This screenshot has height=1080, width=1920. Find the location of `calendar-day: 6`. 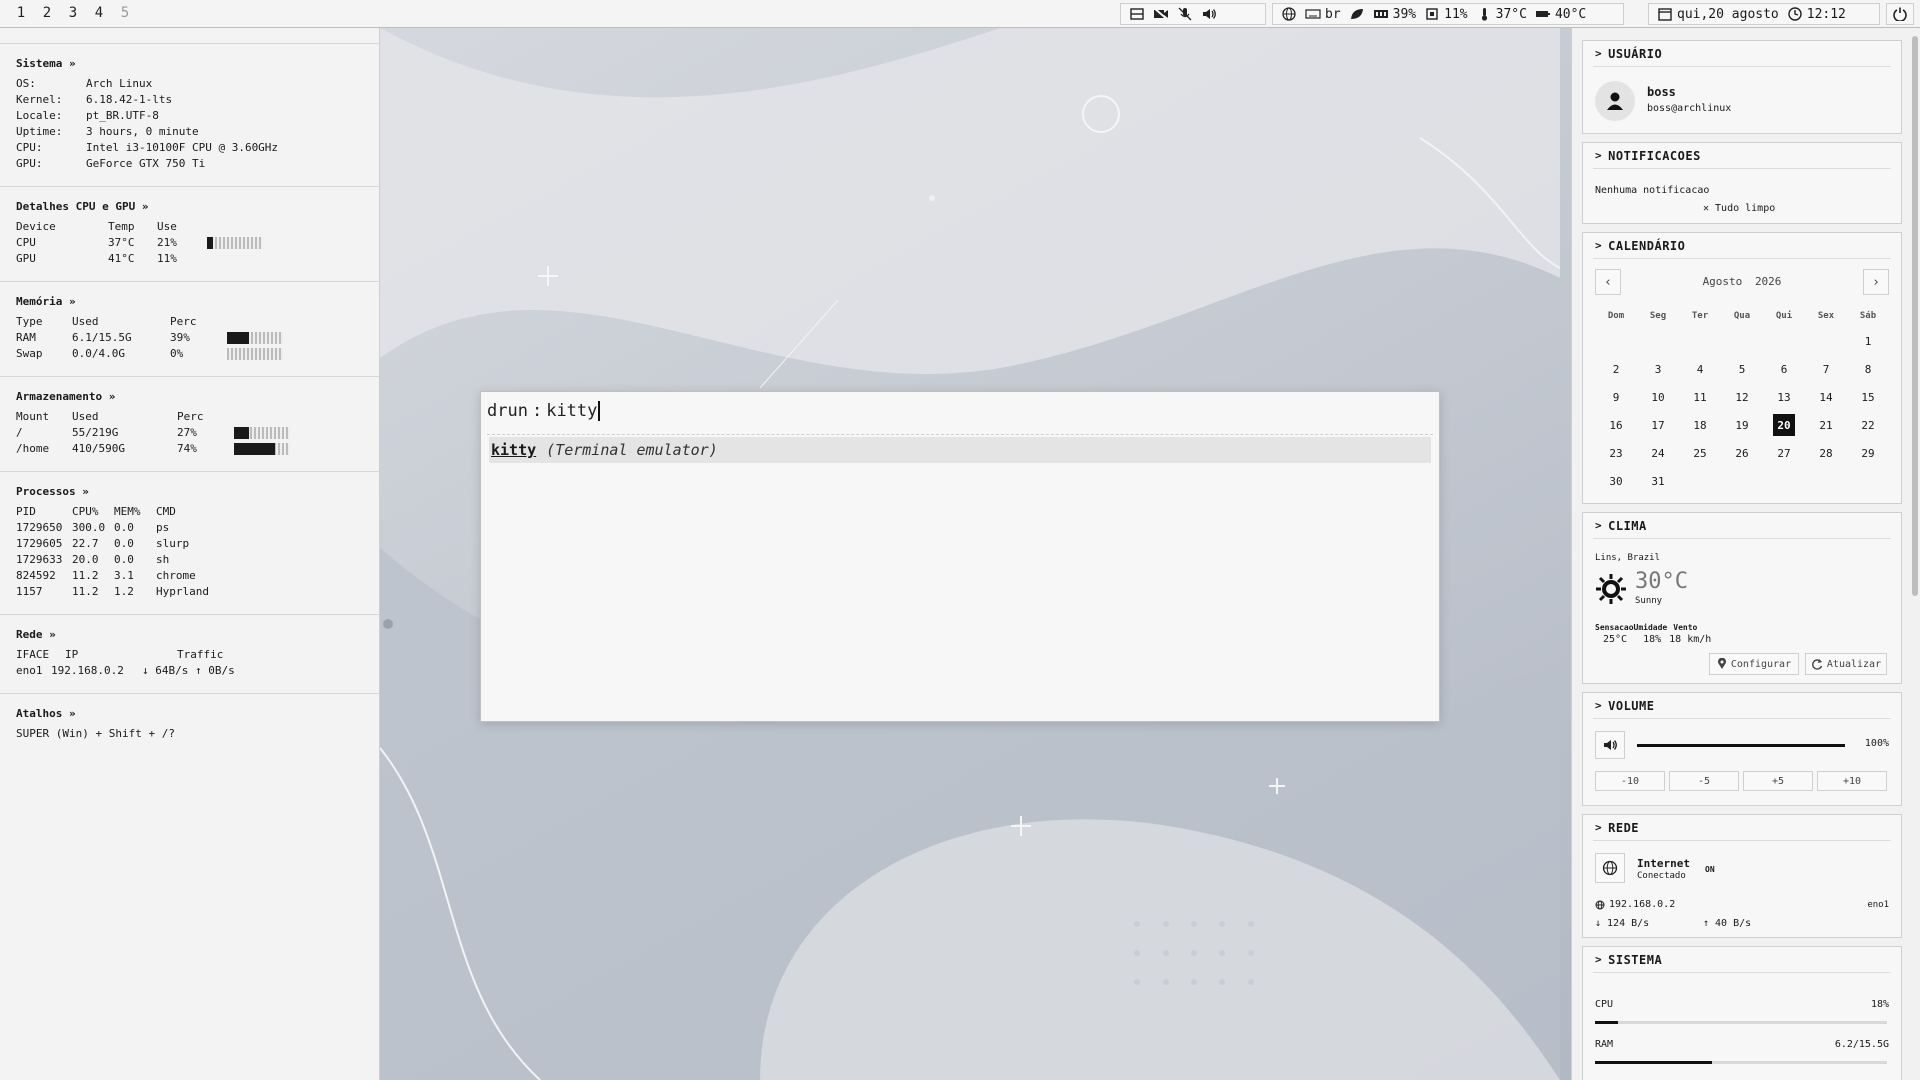

calendar-day: 6 is located at coordinates (1784, 369).